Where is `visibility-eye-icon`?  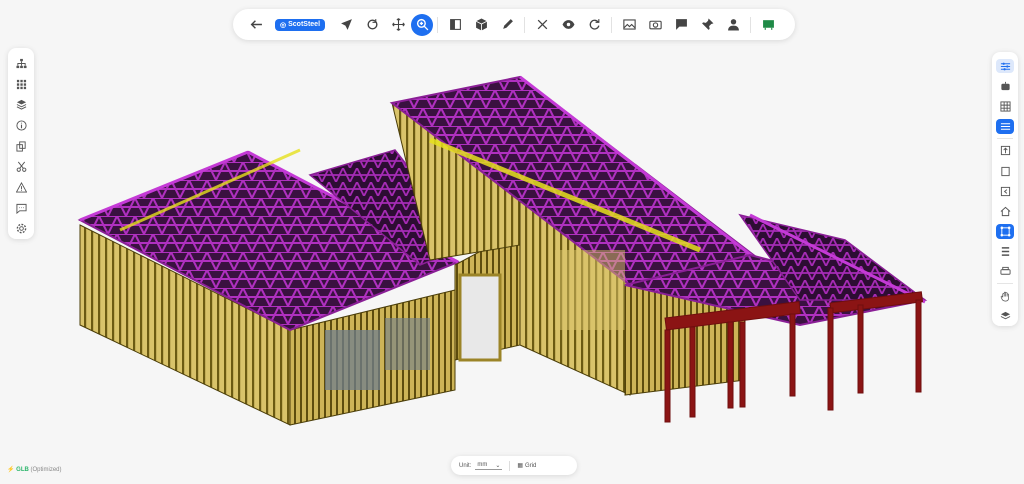
visibility-eye-icon is located at coordinates (568, 25).